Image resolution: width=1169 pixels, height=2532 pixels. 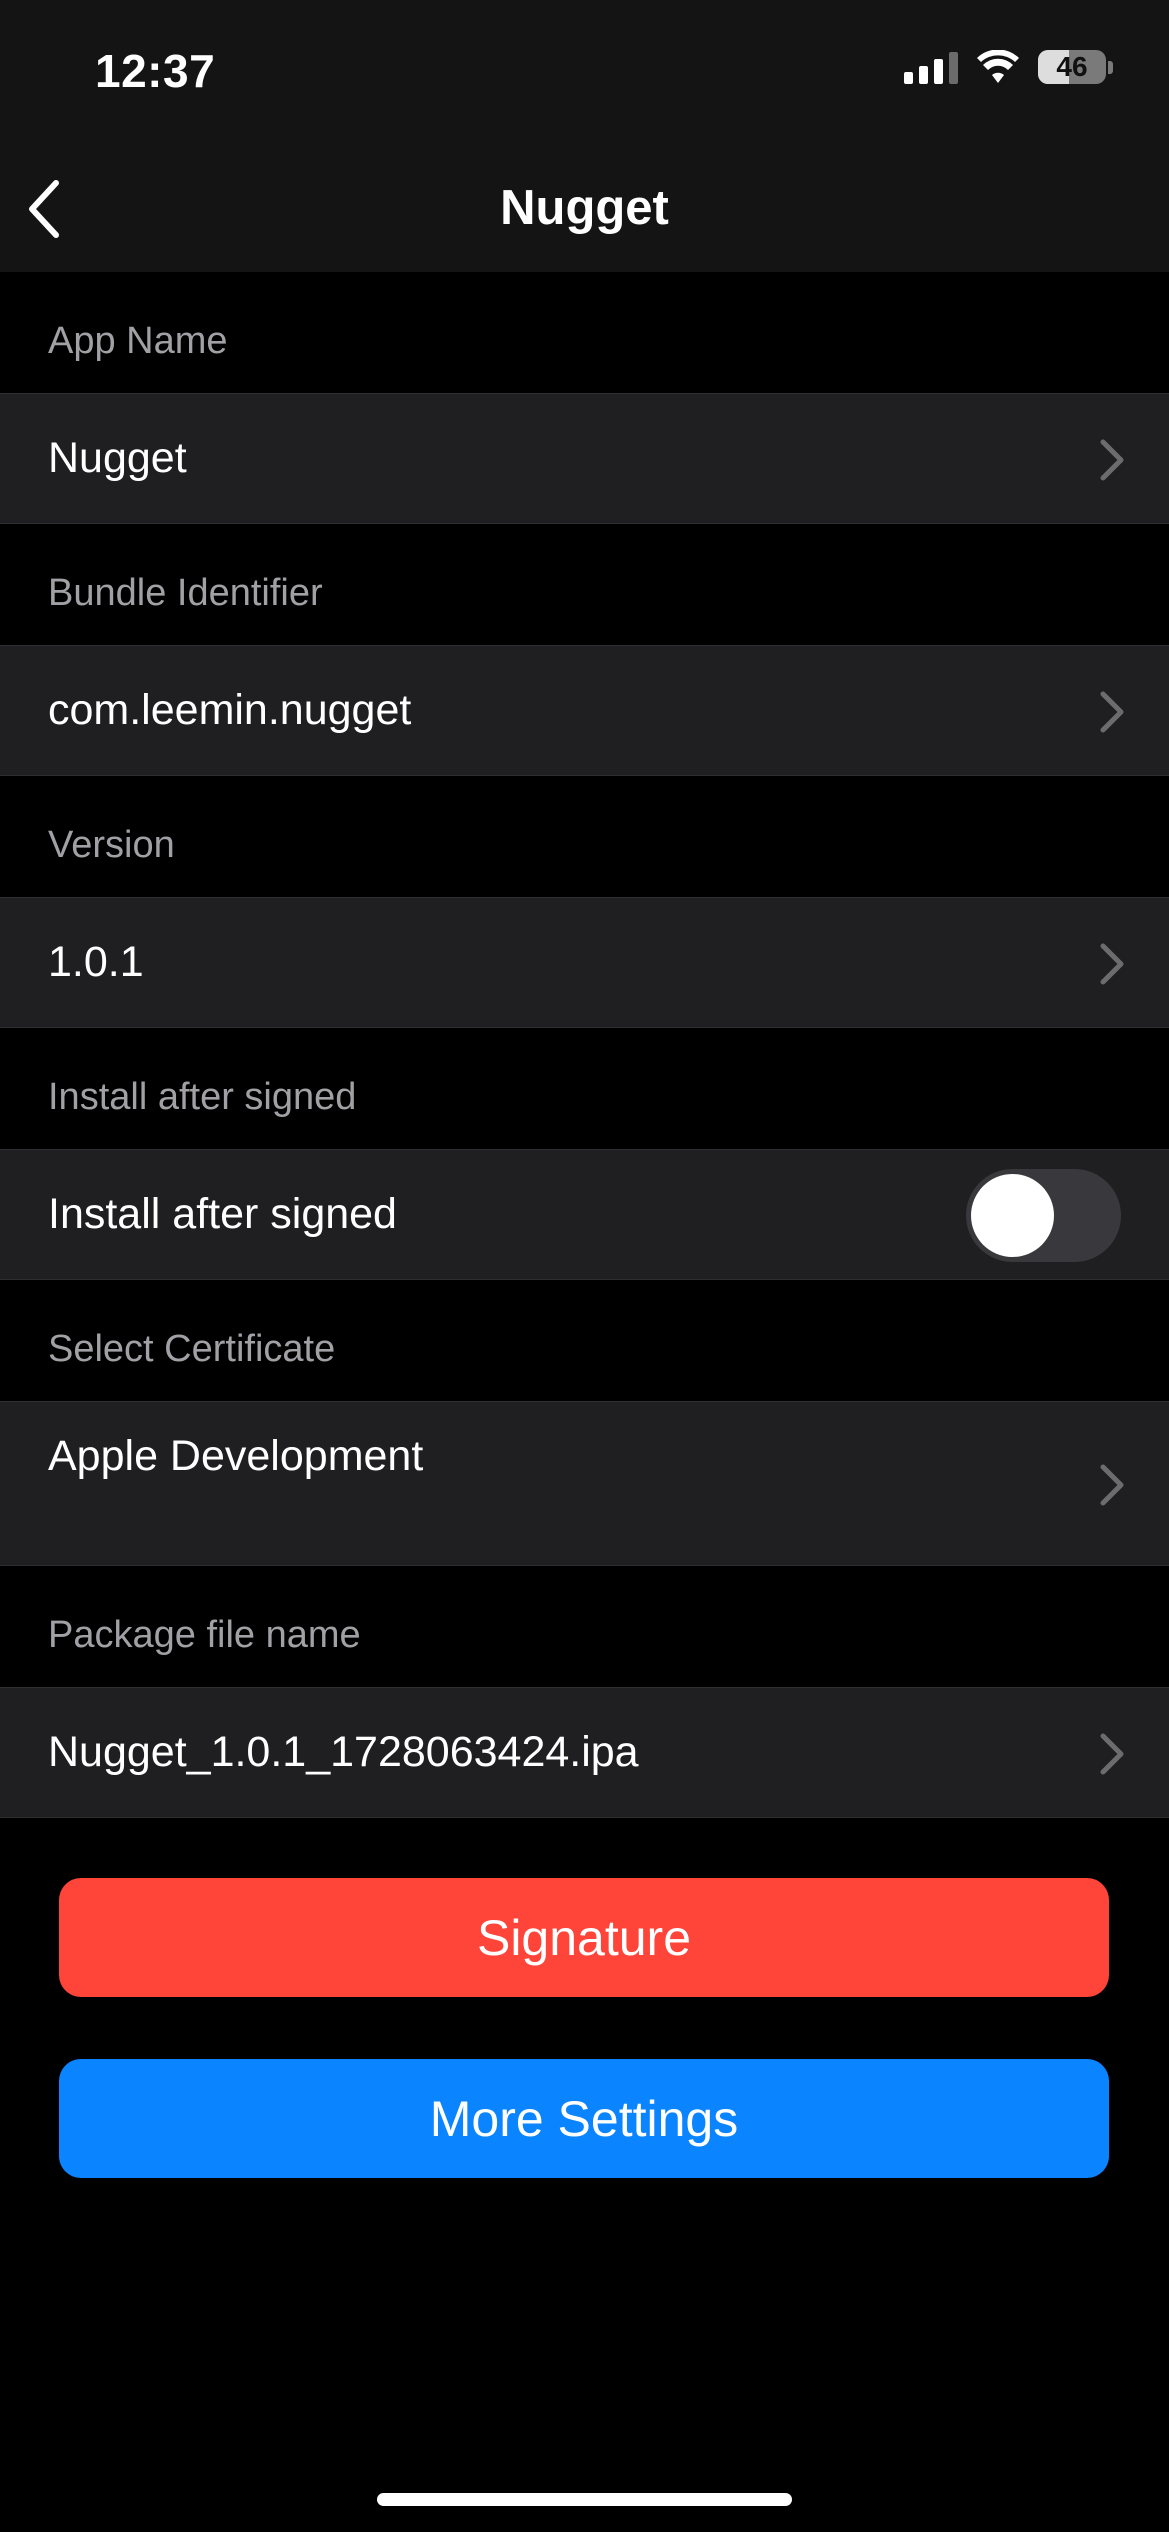 What do you see at coordinates (138, 341) in the screenshot?
I see `section-header-app-name: App Name` at bounding box center [138, 341].